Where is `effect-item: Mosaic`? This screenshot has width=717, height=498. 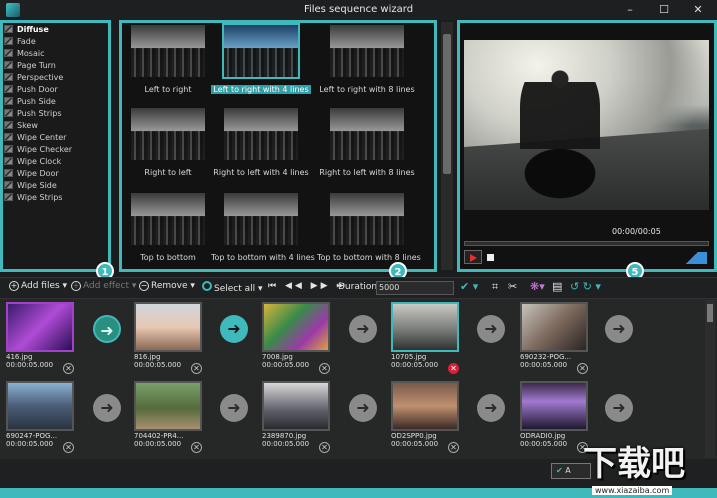 effect-item: Mosaic is located at coordinates (24, 54).